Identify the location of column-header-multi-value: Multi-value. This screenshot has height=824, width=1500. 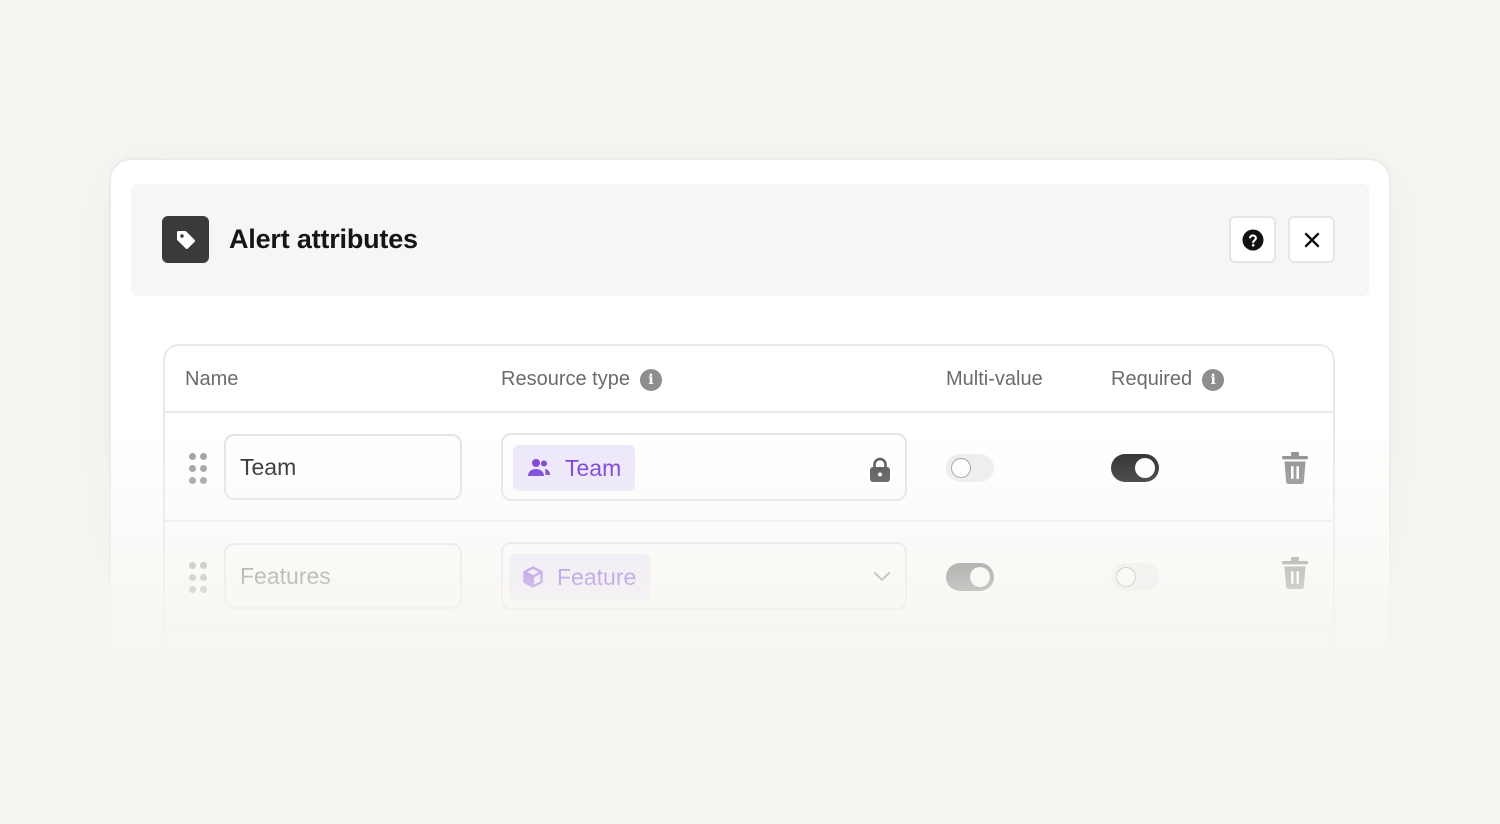
(994, 379).